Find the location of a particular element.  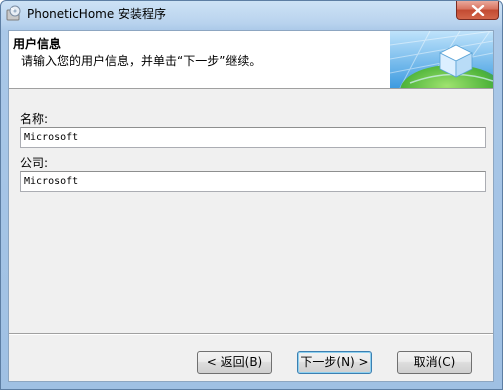

page-subtitle: 请输入您的用户信息，并单击“下一步”继续。 is located at coordinates (141, 61).